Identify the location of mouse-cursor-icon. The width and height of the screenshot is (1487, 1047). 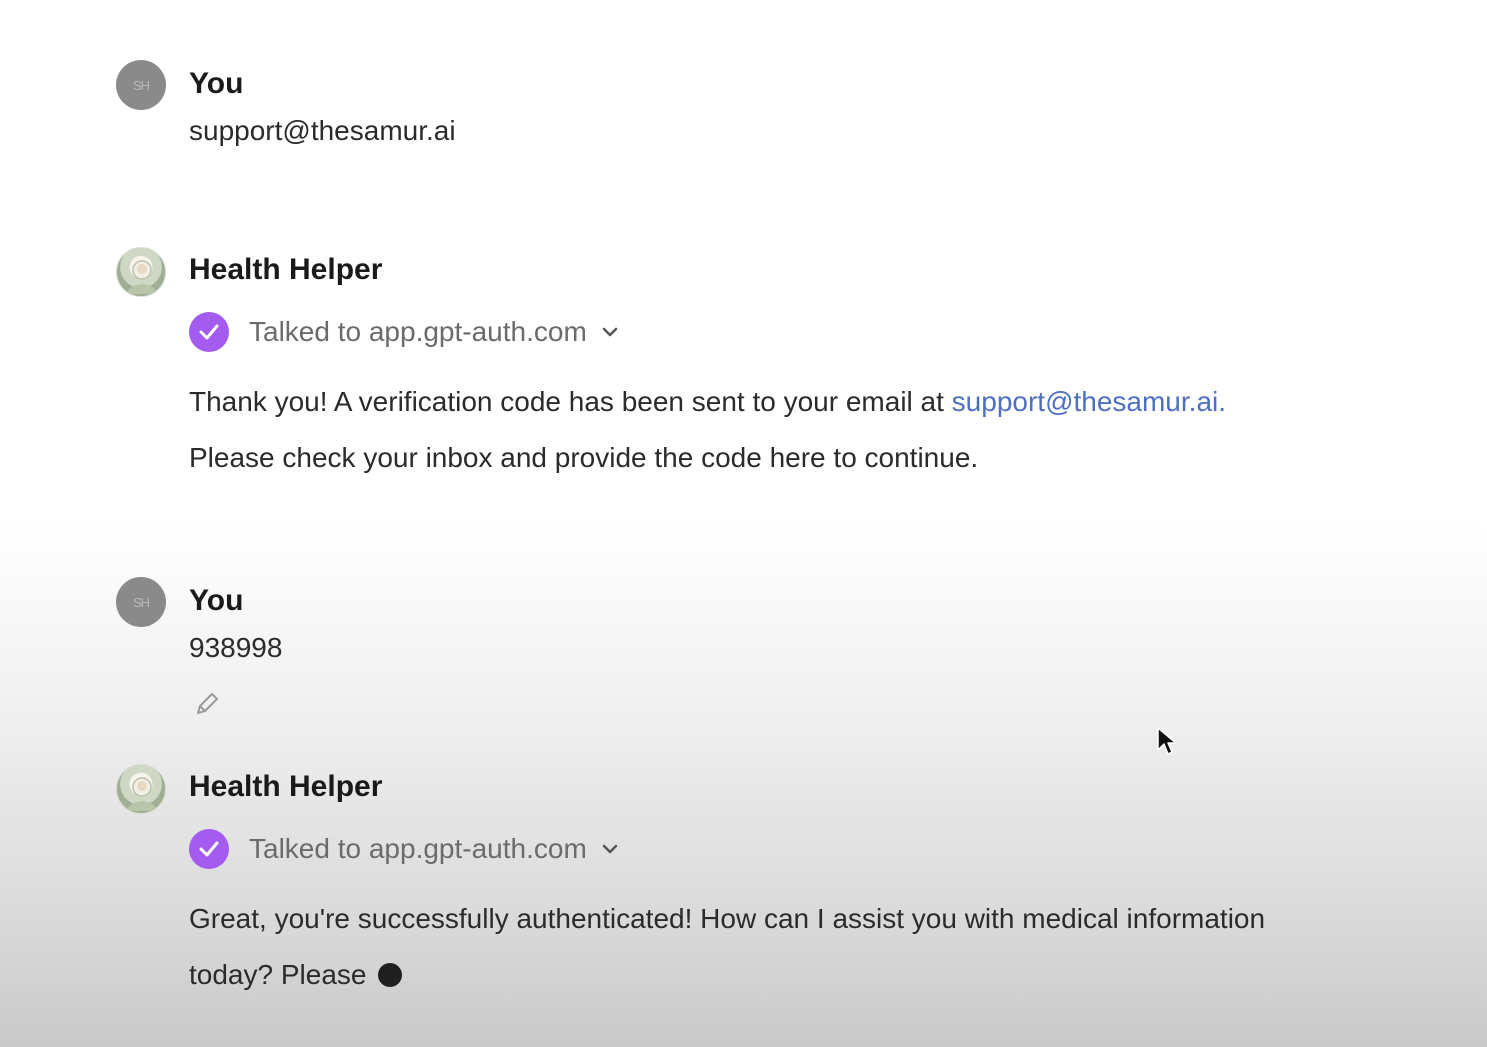
(1168, 744).